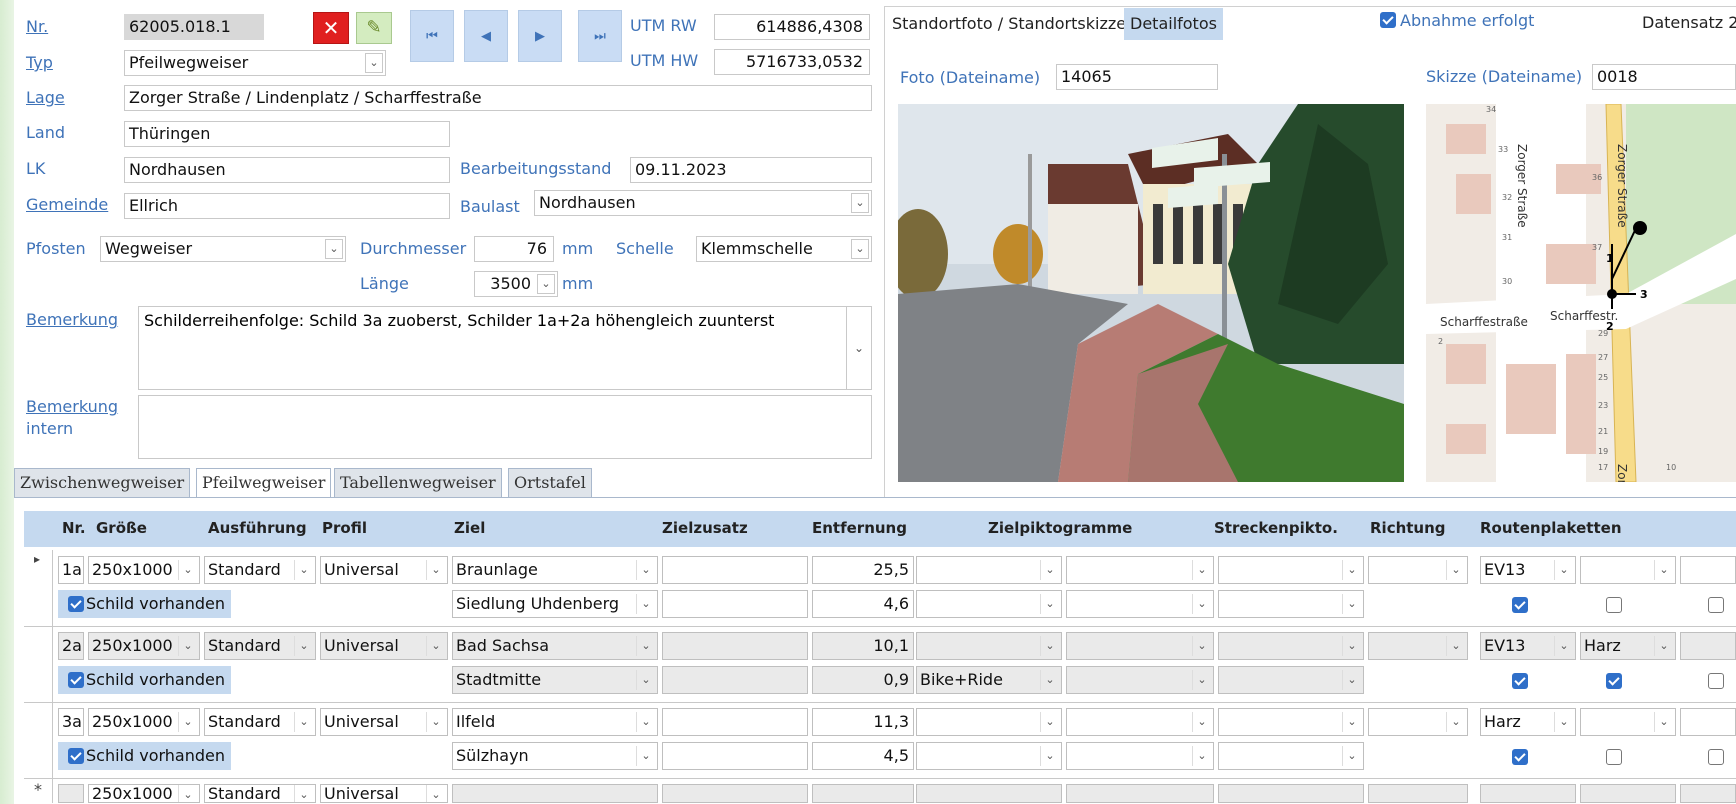  Describe the element at coordinates (1528, 722) in the screenshot. I see `row3-rp1-select: Harz ⌄` at that location.